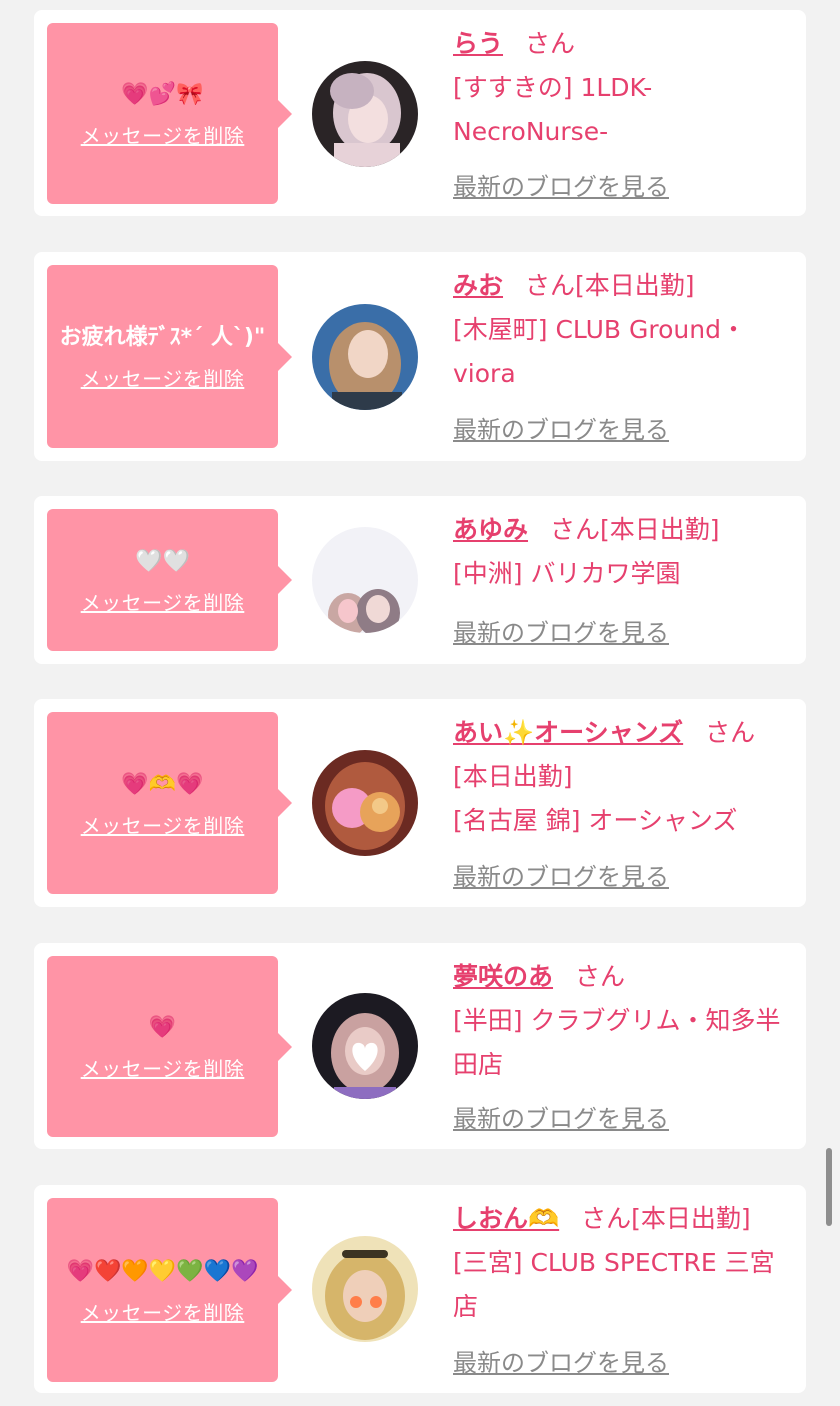 The width and height of the screenshot is (840, 1406). Describe the element at coordinates (169, 1046) in the screenshot. I see `message-bubble: 💗 メッセージを削除` at that location.